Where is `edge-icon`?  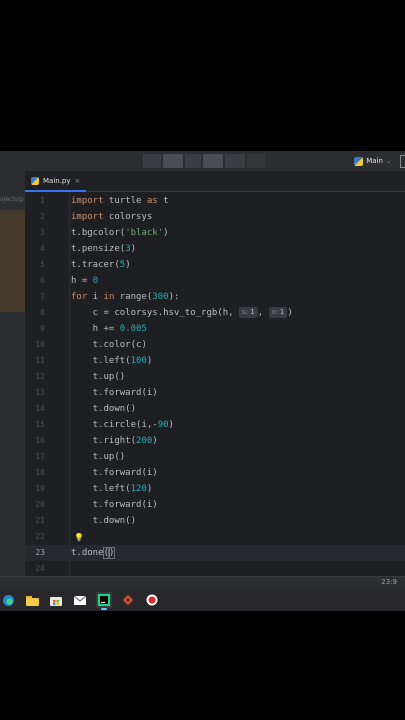 edge-icon is located at coordinates (8, 600).